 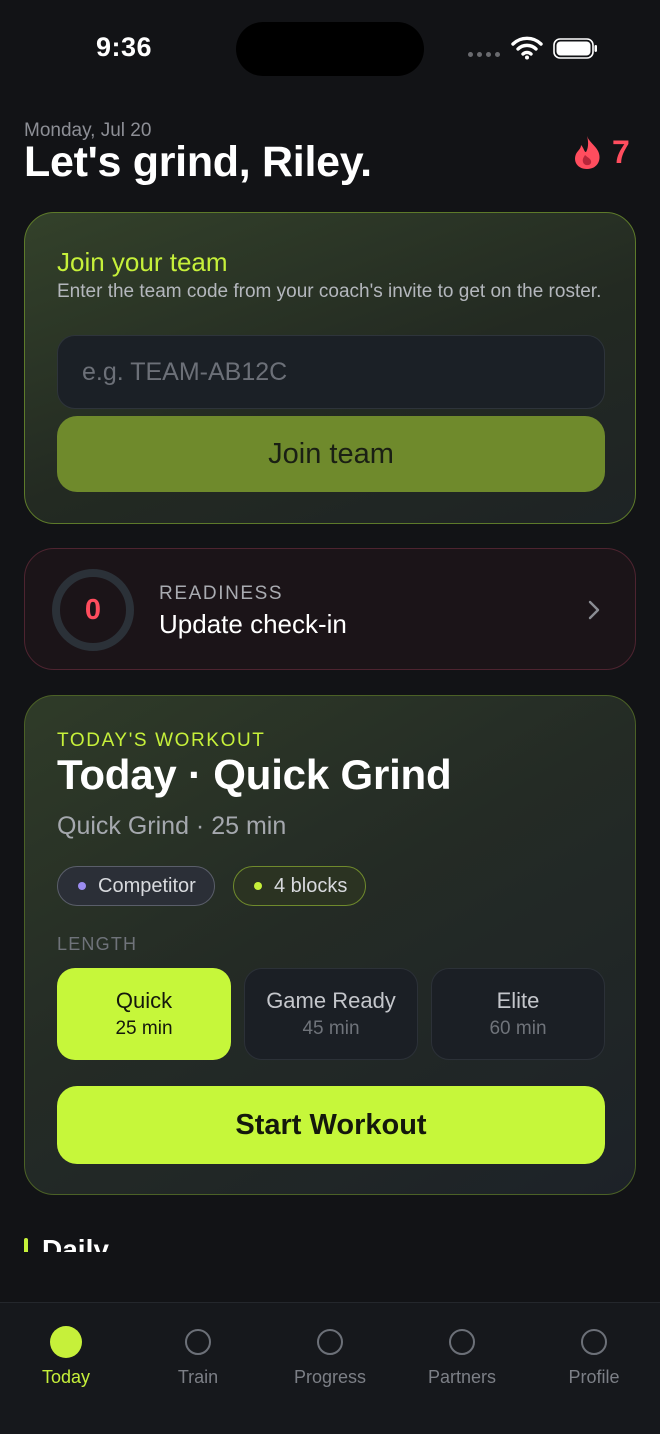 What do you see at coordinates (82, 886) in the screenshot?
I see `level-dot-icon` at bounding box center [82, 886].